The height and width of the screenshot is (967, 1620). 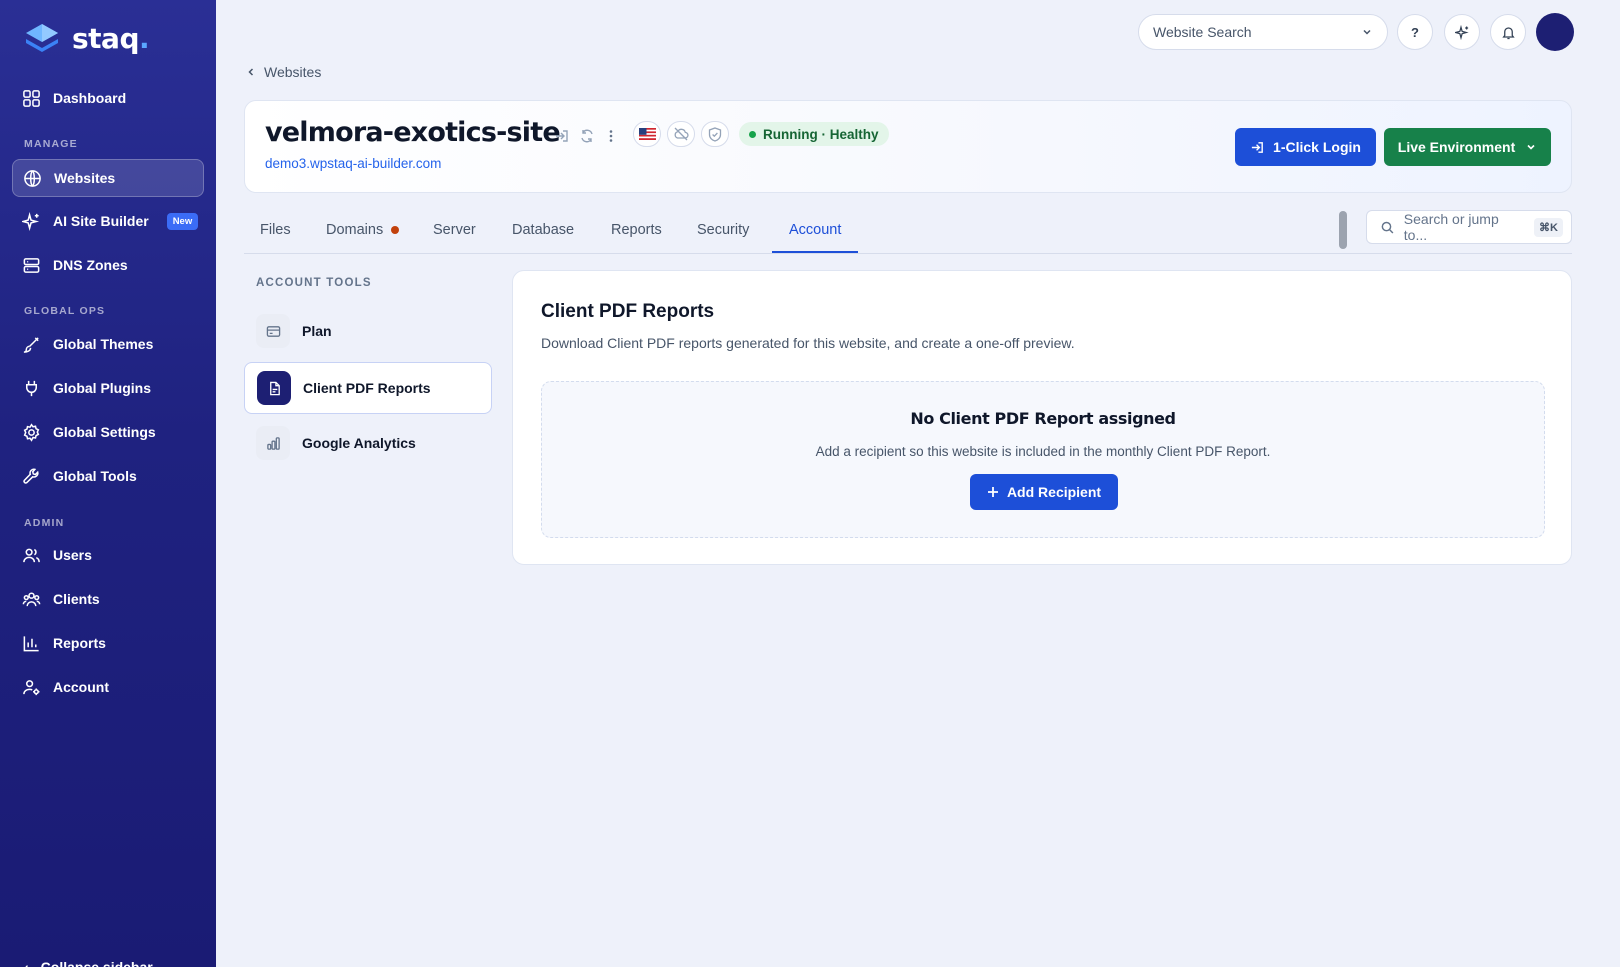 What do you see at coordinates (992, 492) in the screenshot?
I see `plus-icon` at bounding box center [992, 492].